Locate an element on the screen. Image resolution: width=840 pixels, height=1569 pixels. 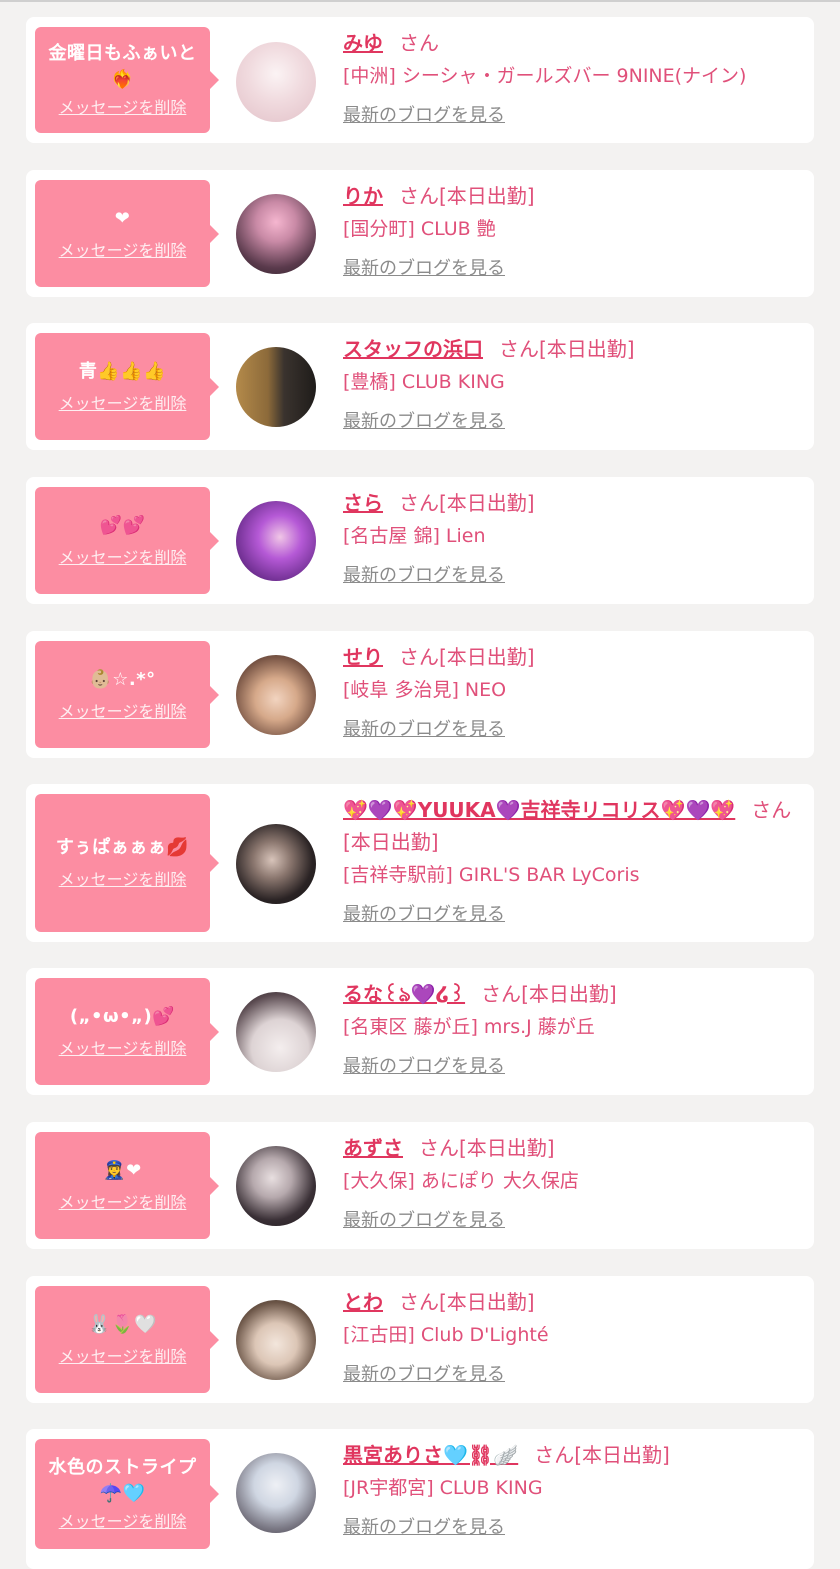
message-bubble: すぅぱぁぁぁ💋 メッセージを削除 is located at coordinates (127, 863).